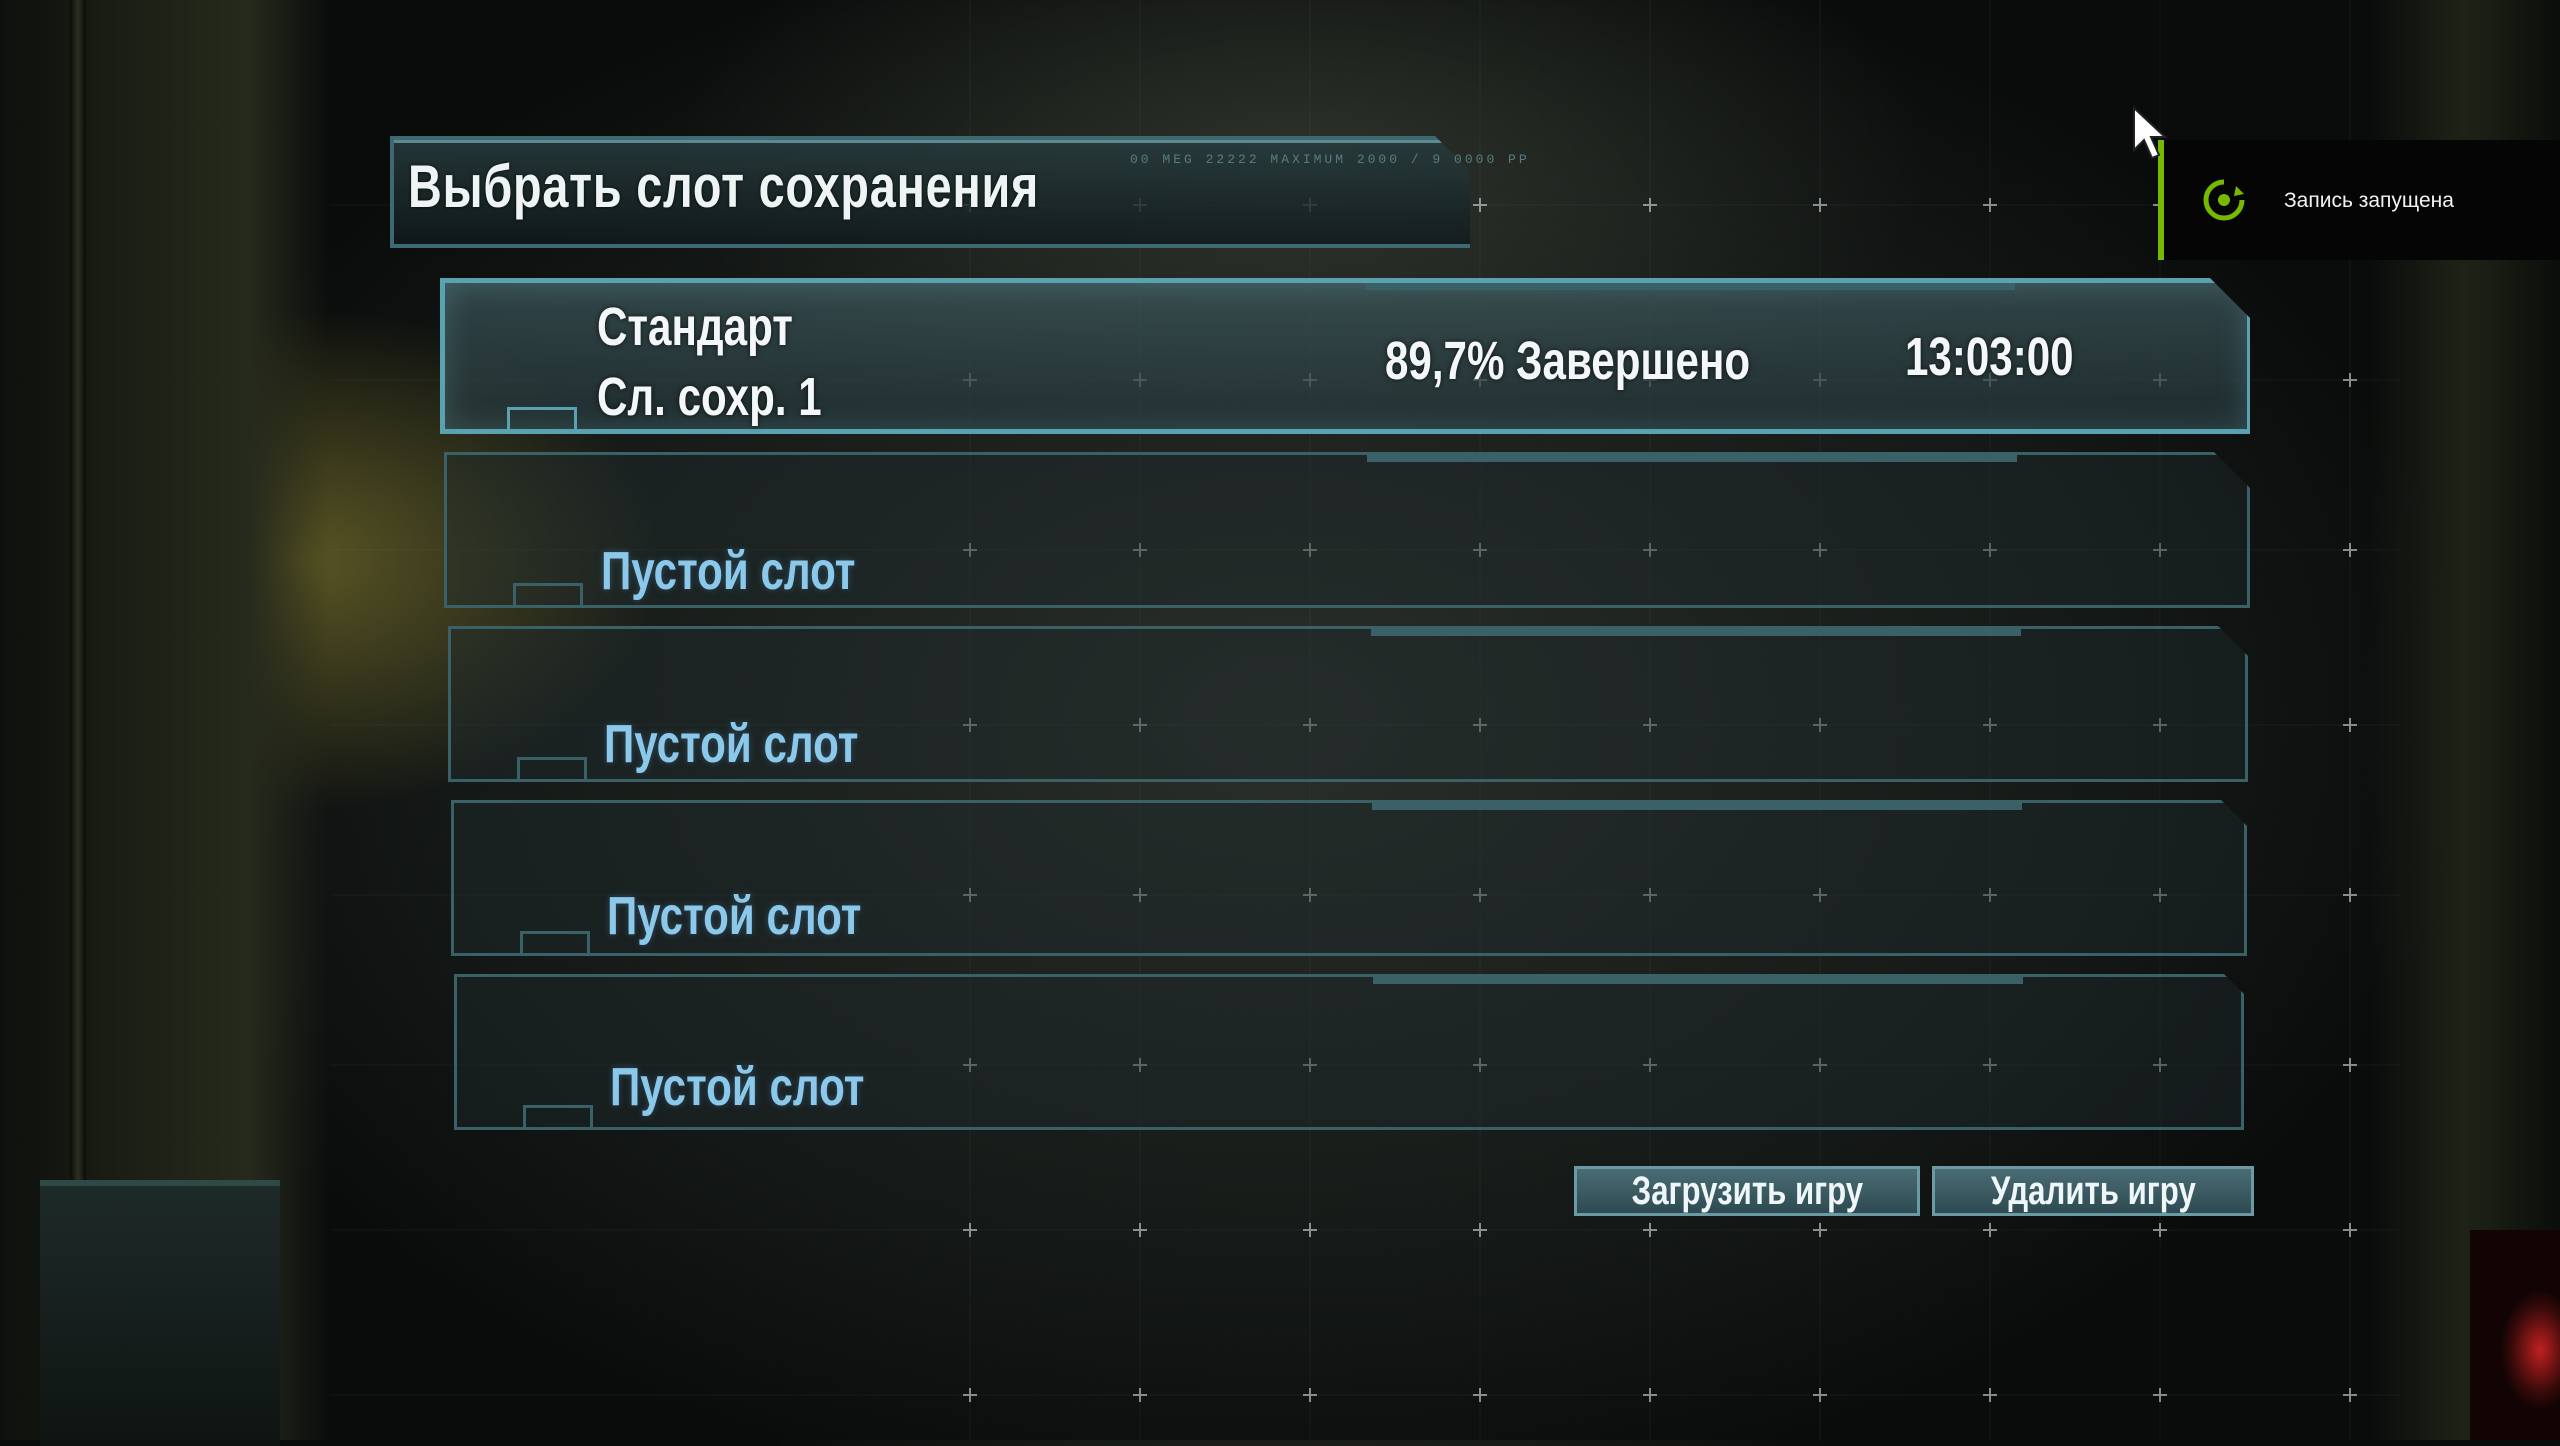 The height and width of the screenshot is (1446, 2560). Describe the element at coordinates (165, 723) in the screenshot. I see `left-machinery-frame` at that location.